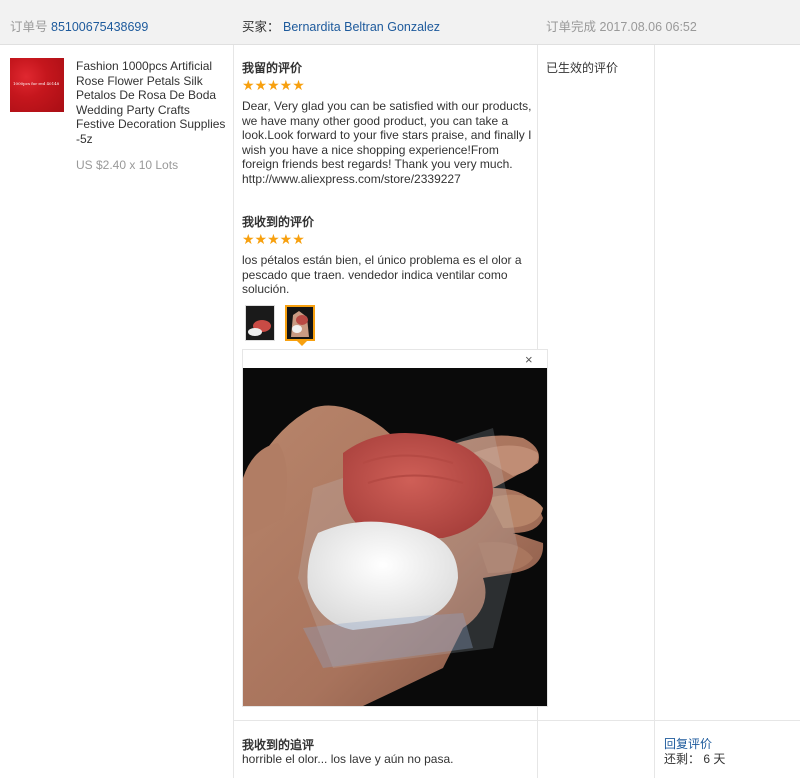  I want to click on completed-group: 订单完成 2017.08.06 06:52, so click(621, 25).